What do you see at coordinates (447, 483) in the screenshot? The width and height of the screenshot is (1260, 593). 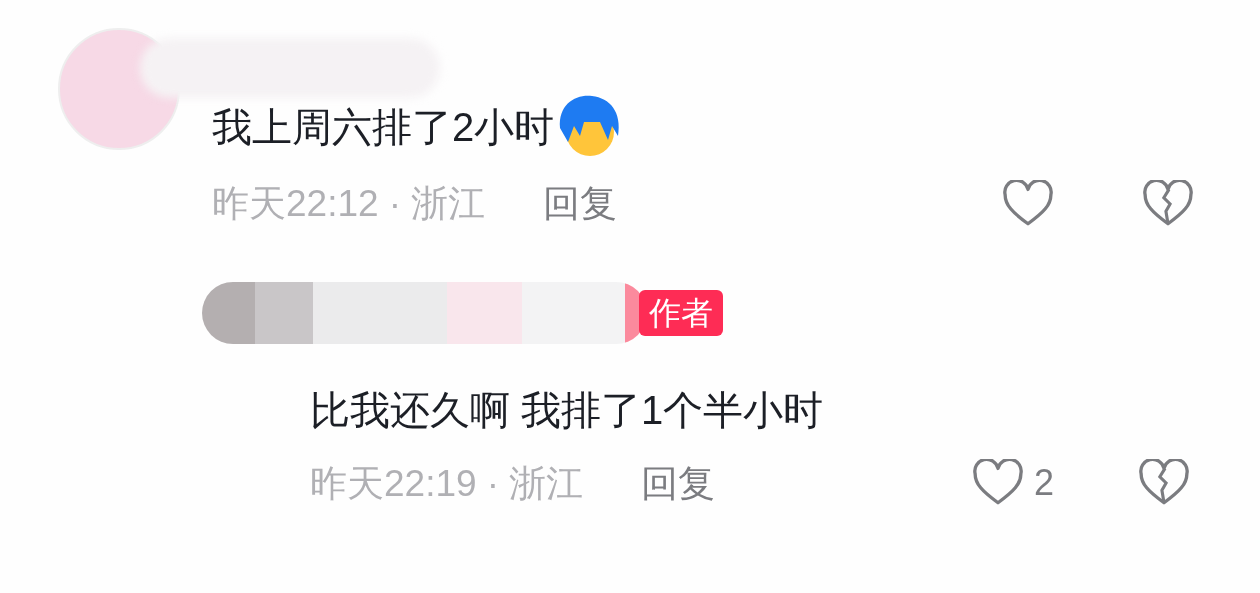 I see `comment-time-location: 昨天22:19 · 浙江` at bounding box center [447, 483].